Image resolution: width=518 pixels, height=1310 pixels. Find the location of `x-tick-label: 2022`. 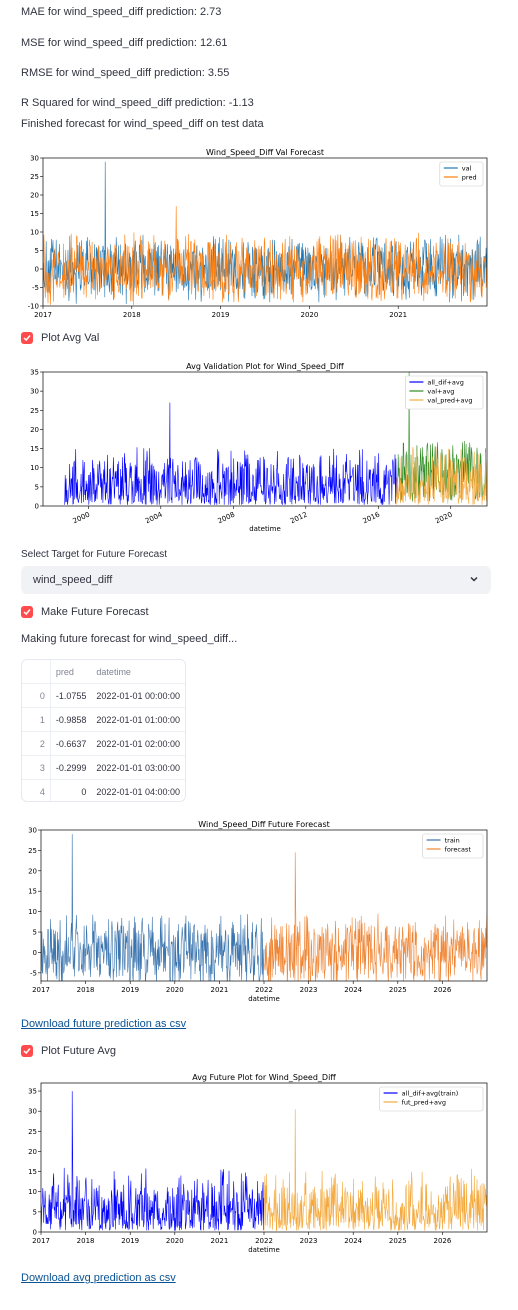

x-tick-label: 2022 is located at coordinates (264, 990).